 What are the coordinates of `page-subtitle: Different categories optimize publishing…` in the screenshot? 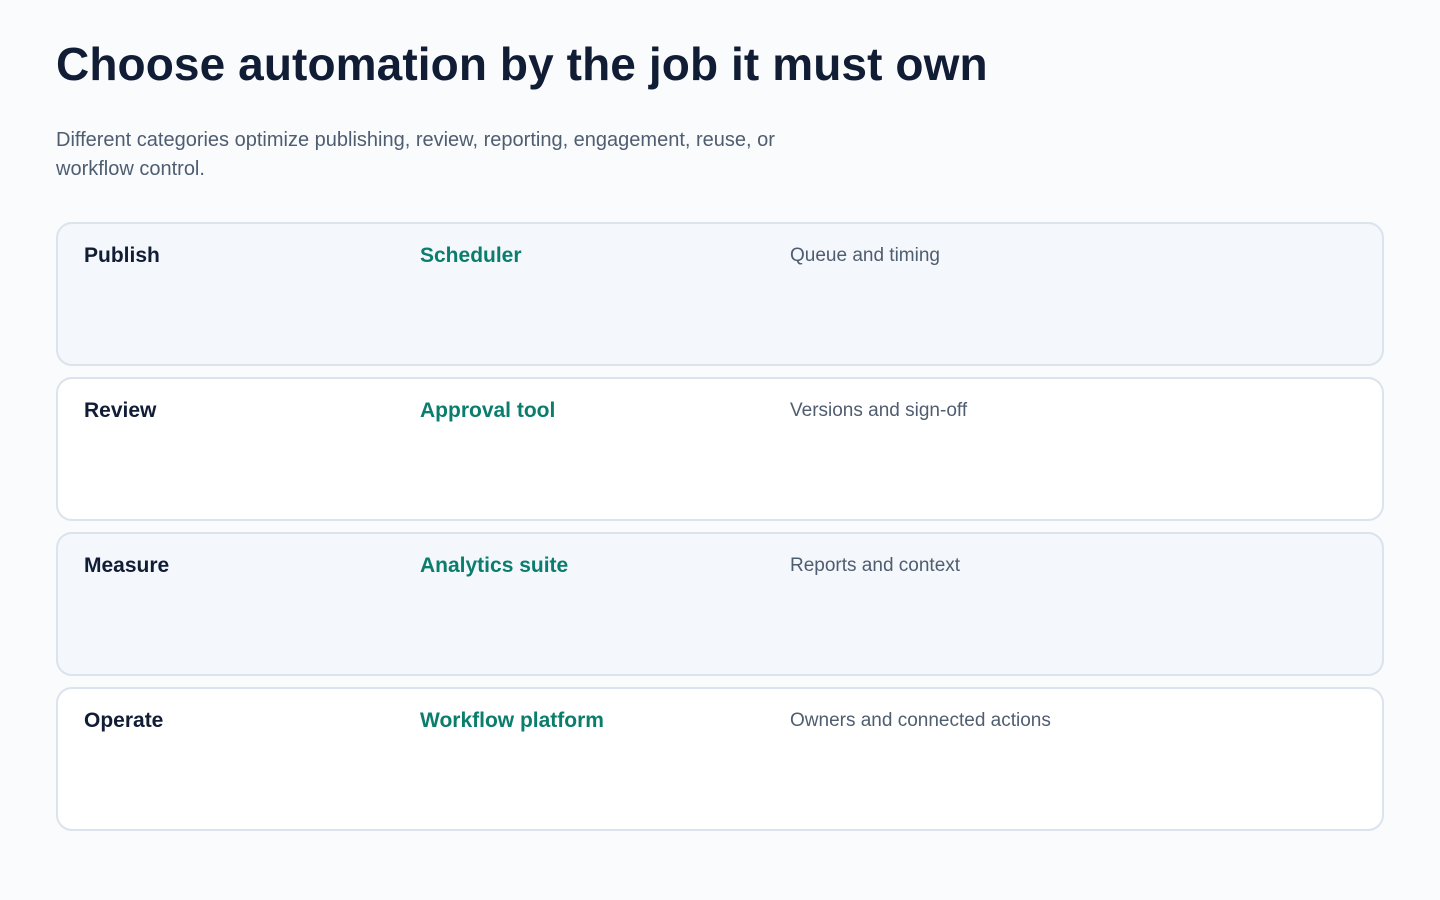 It's located at (415, 154).